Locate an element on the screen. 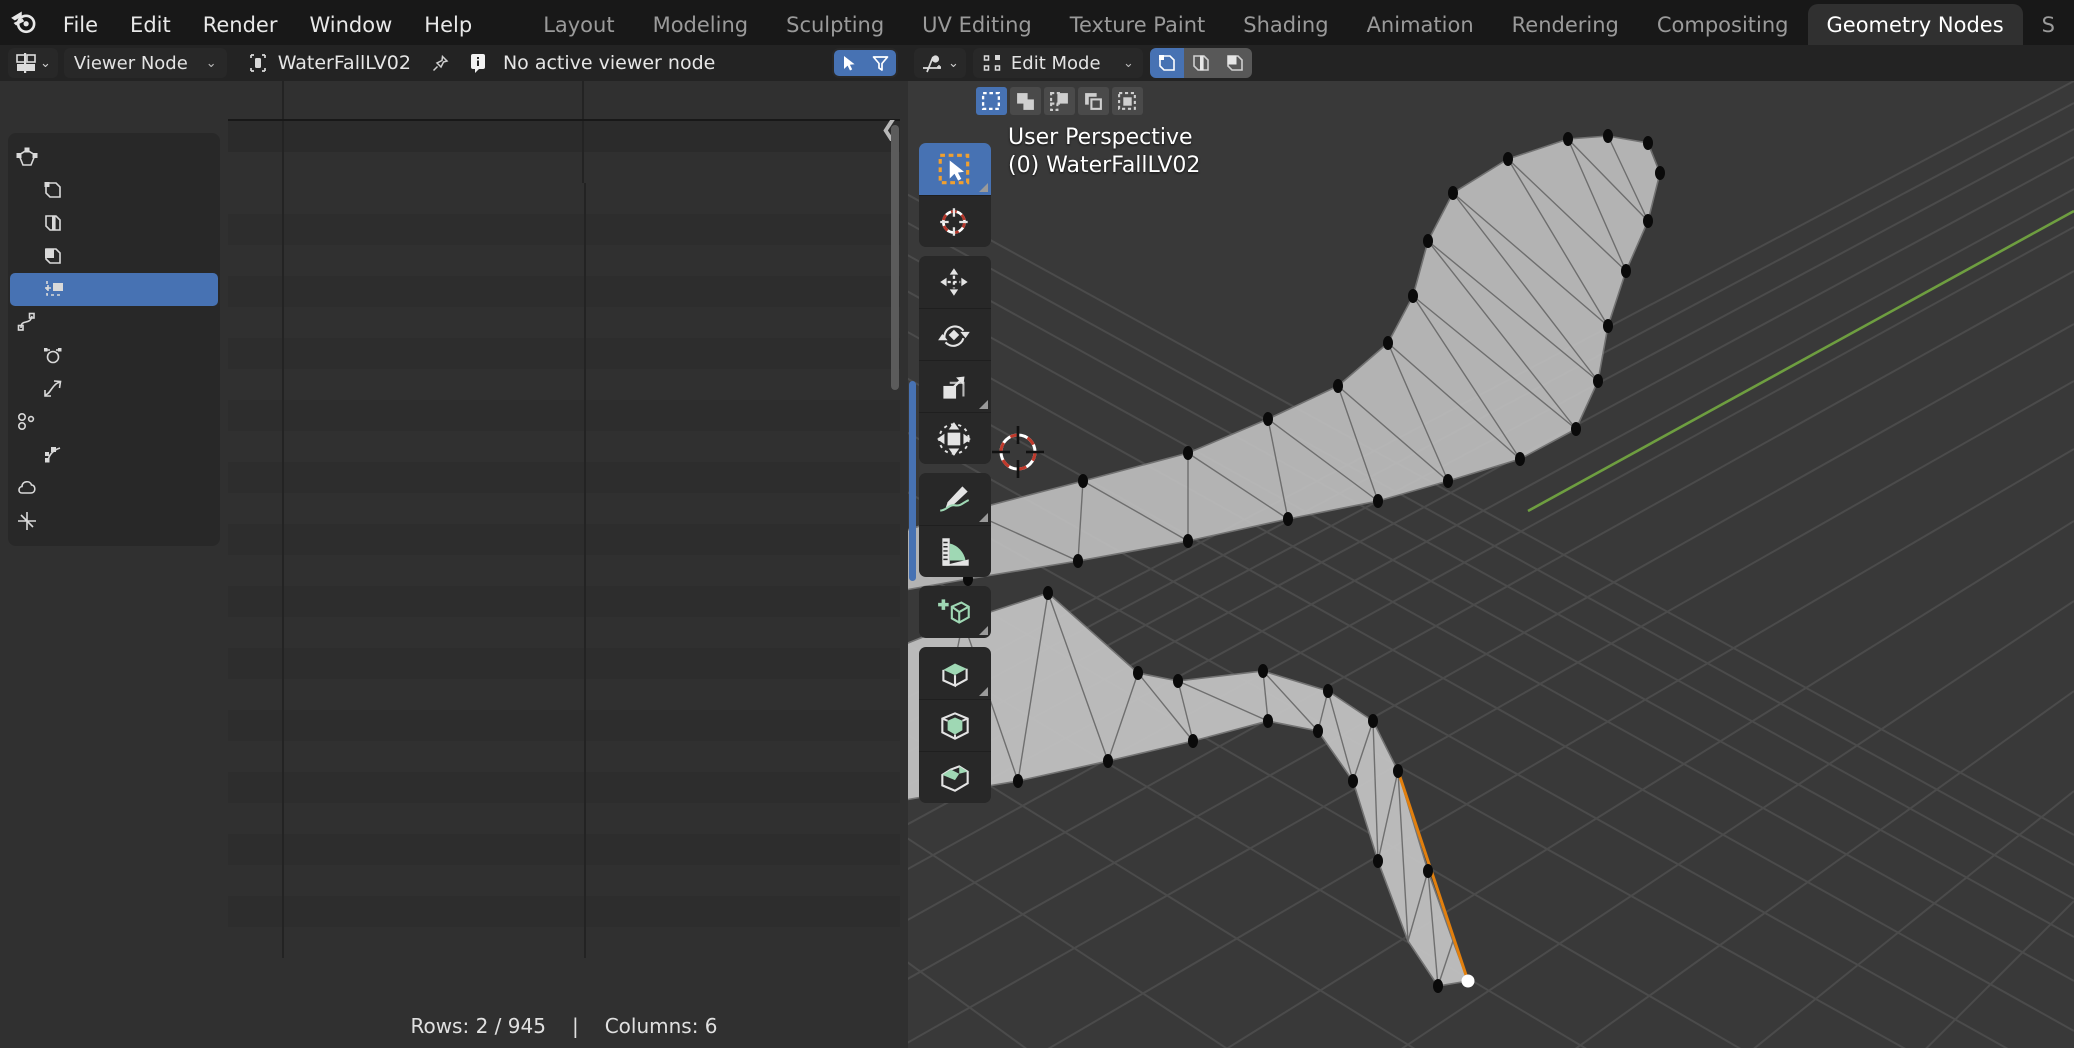  dataset-item-vertex is located at coordinates (114, 190).